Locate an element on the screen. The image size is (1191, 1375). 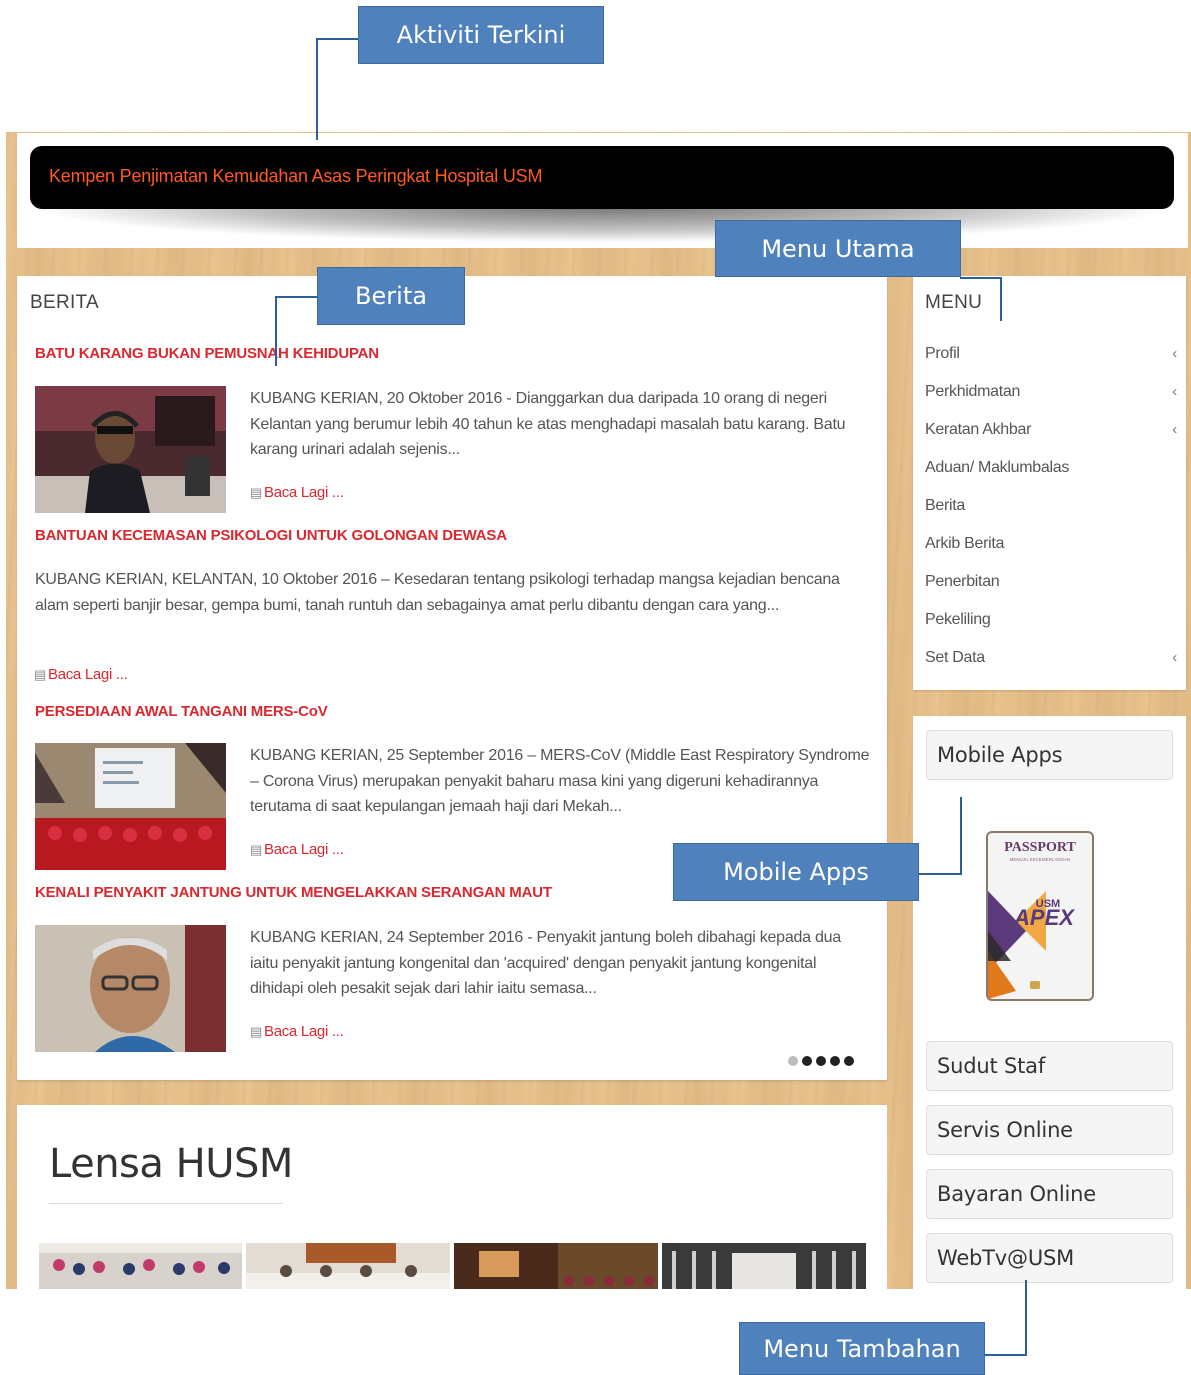
menu-item-perkhidmatan: Perkhidmatan ‹ is located at coordinates (1051, 392).